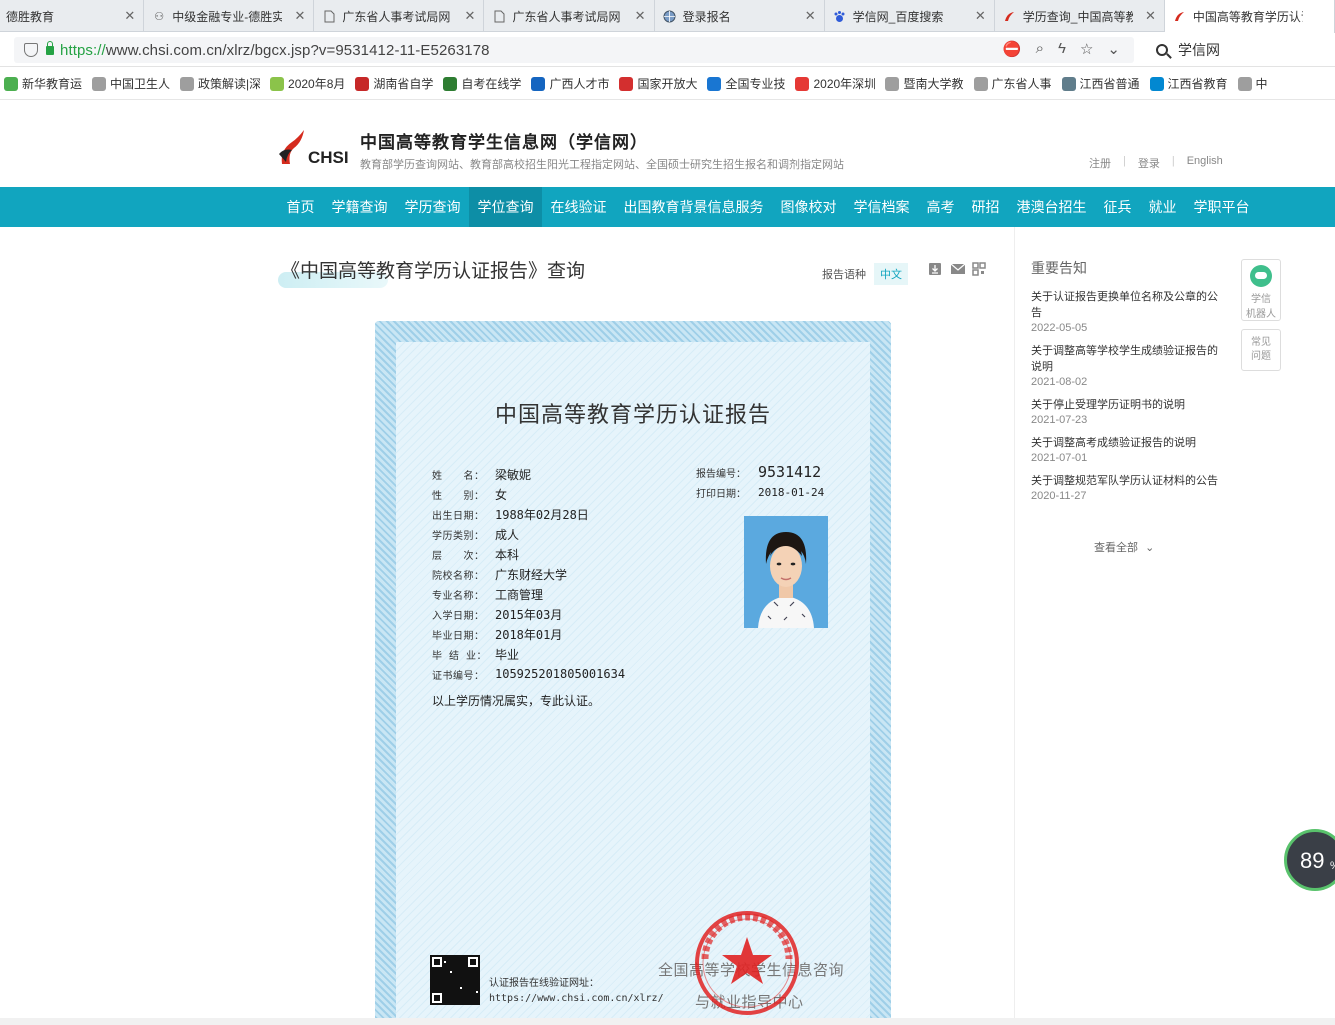 Image resolution: width=1335 pixels, height=1025 pixels. I want to click on notice-item: 关于调整规范军队学历认证材料的公告 2020-11-27, so click(1128, 487).